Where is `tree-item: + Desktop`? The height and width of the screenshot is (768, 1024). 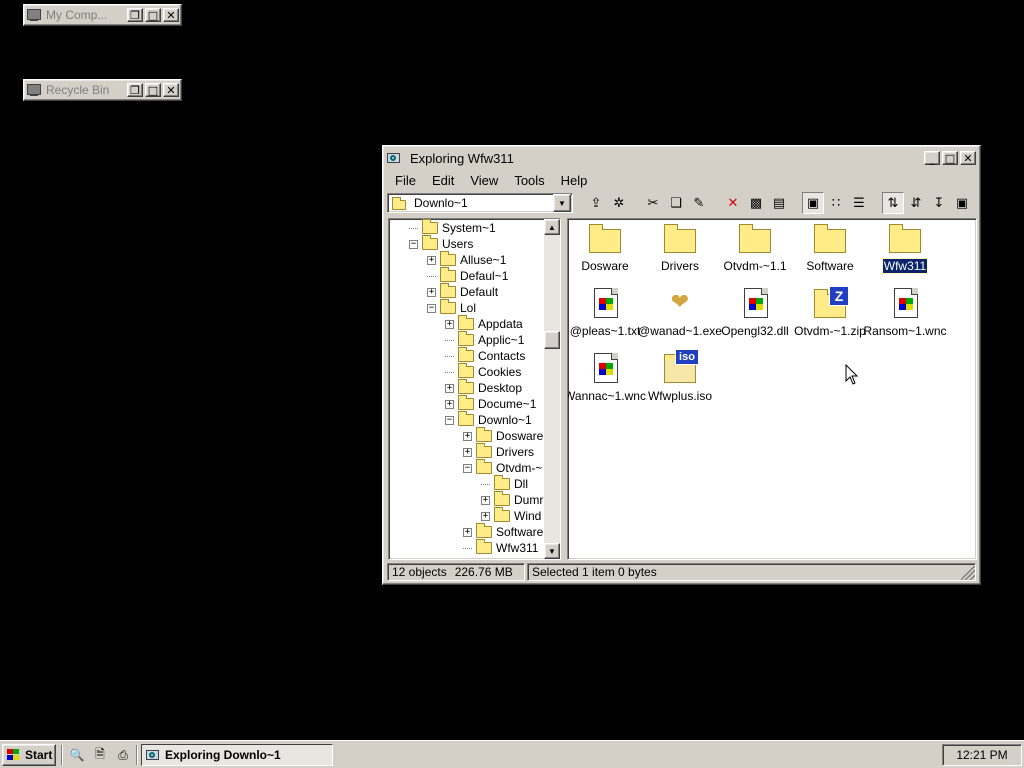
tree-item: + Desktop is located at coordinates (483, 387).